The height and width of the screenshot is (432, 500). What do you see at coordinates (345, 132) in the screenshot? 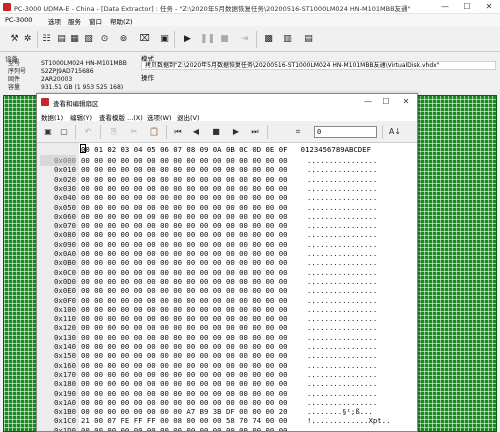
I see `sector-address-input: 0` at bounding box center [345, 132].